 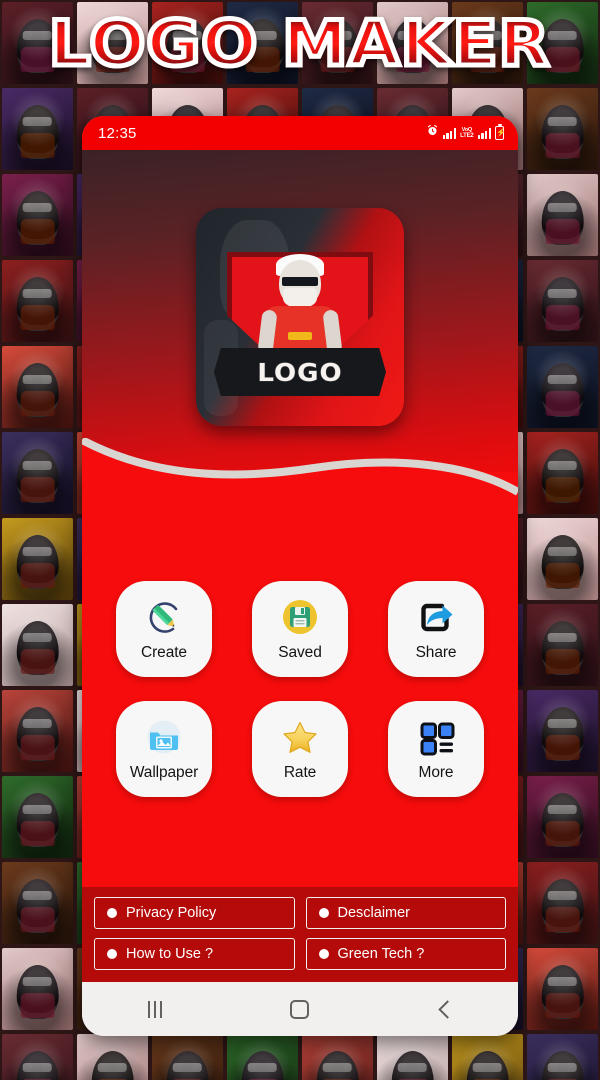 What do you see at coordinates (436, 652) in the screenshot?
I see `share-button-label: Share` at bounding box center [436, 652].